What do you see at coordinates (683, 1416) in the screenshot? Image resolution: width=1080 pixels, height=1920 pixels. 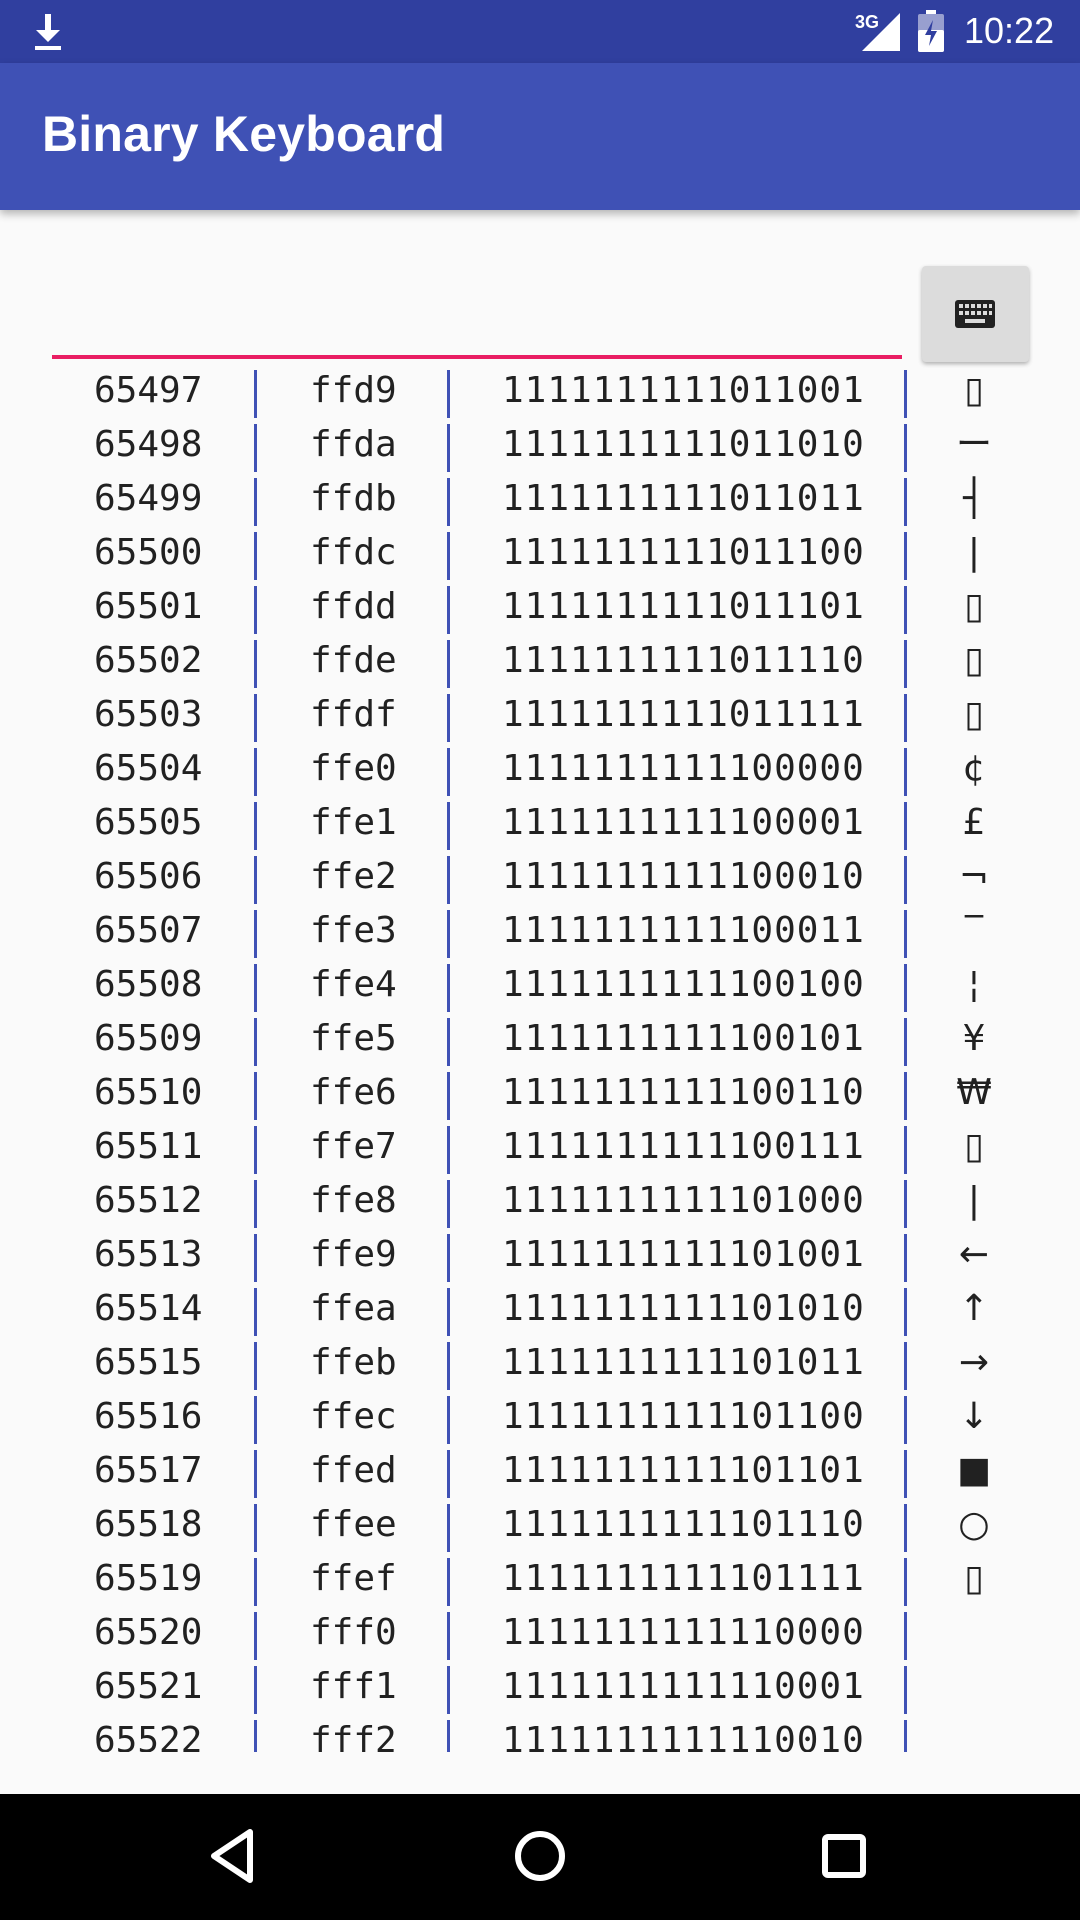 I see `binary-cell: 1111111111101100` at bounding box center [683, 1416].